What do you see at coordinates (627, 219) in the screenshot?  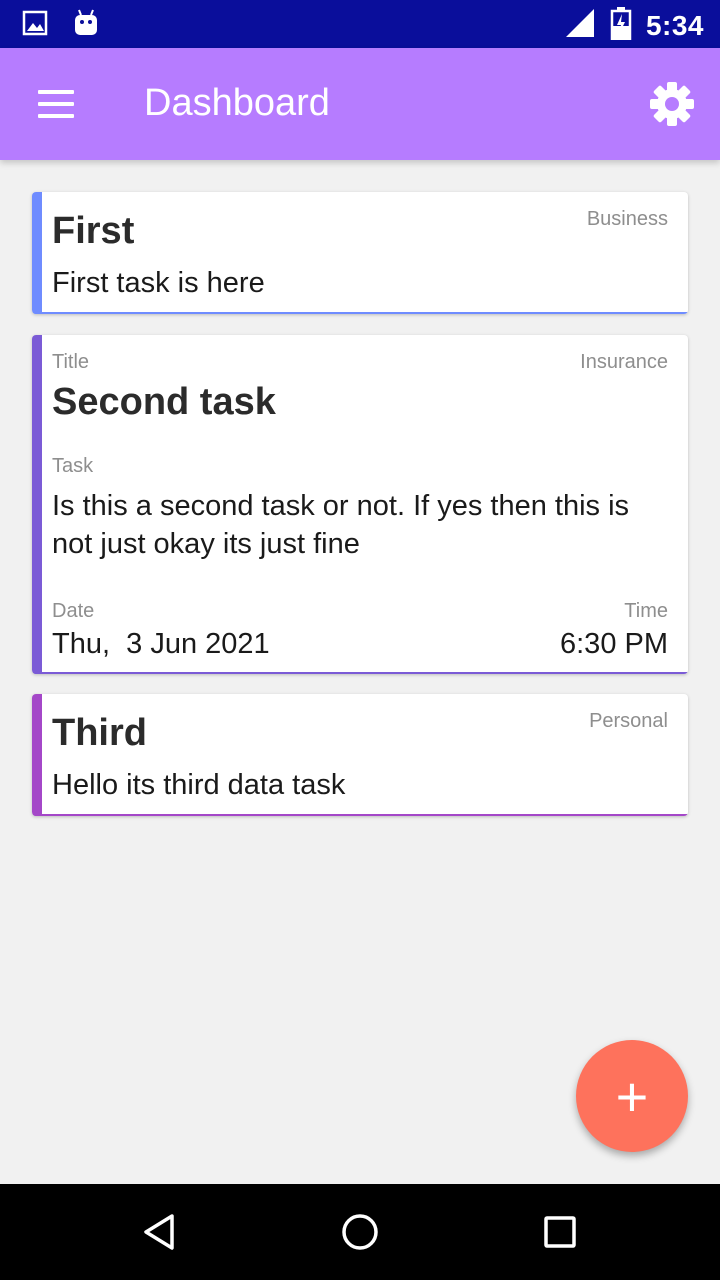 I see `task-category: Business` at bounding box center [627, 219].